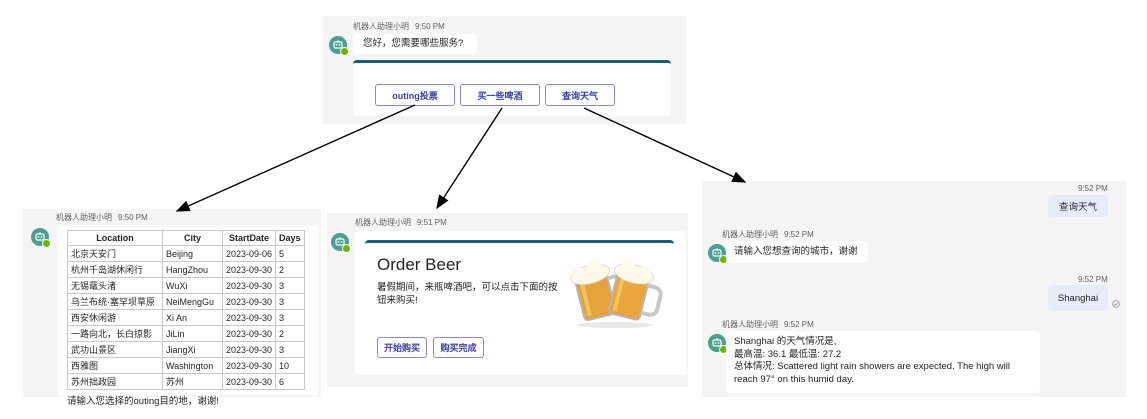 Image resolution: width=1147 pixels, height=419 pixels. I want to click on buy-beer-button: 买一些啤酒, so click(500, 95).